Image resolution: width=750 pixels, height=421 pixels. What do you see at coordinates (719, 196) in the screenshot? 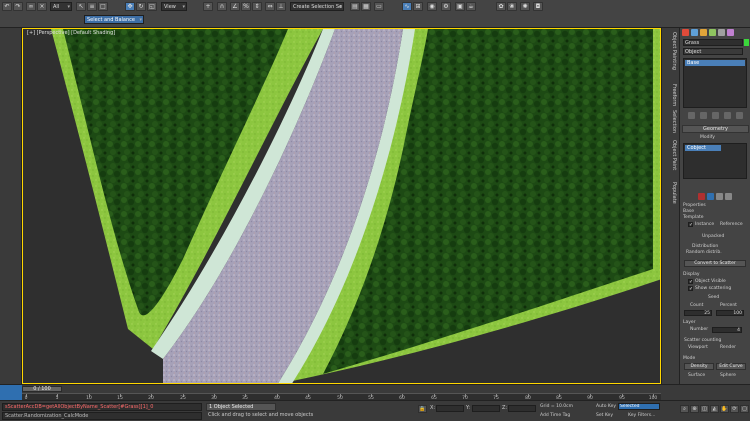
I see `pick-item-icon` at bounding box center [719, 196].